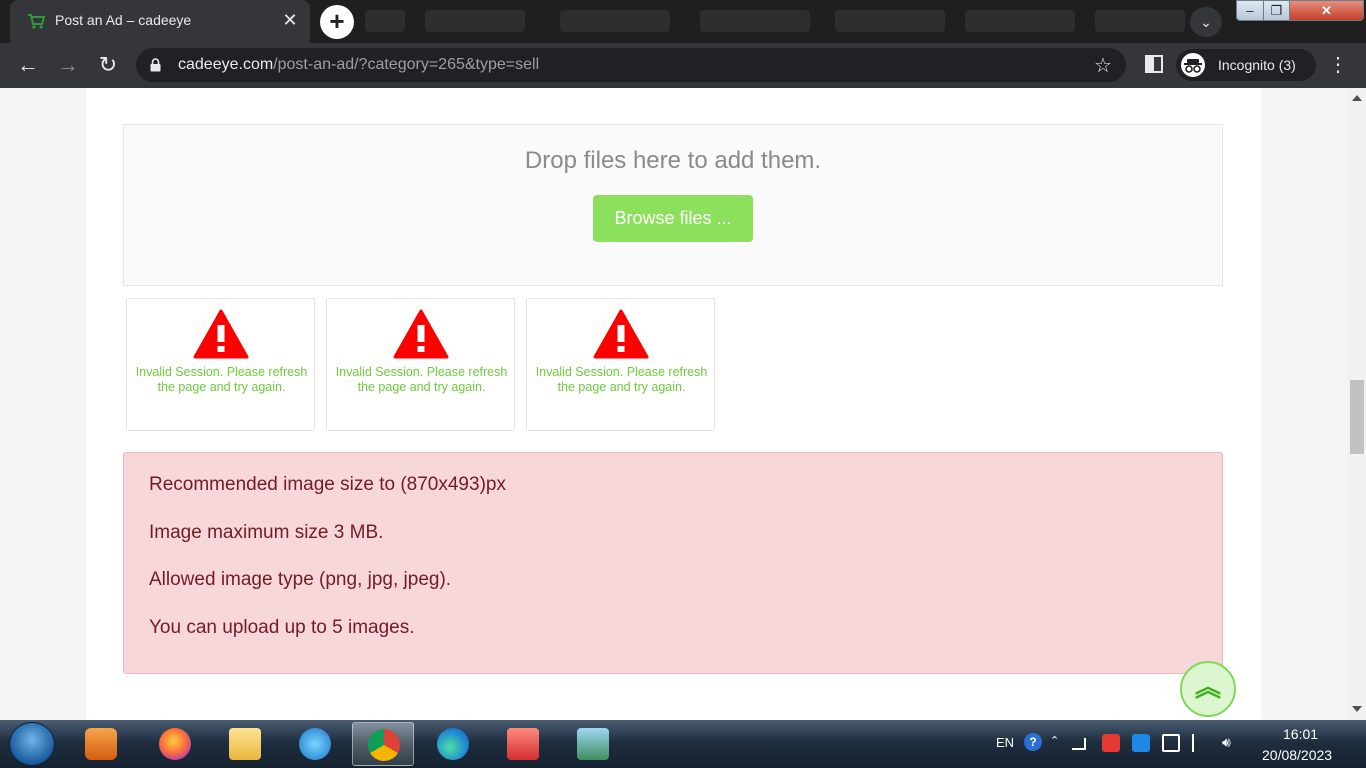  I want to click on drop-hint: Drop files here to add them., so click(673, 160).